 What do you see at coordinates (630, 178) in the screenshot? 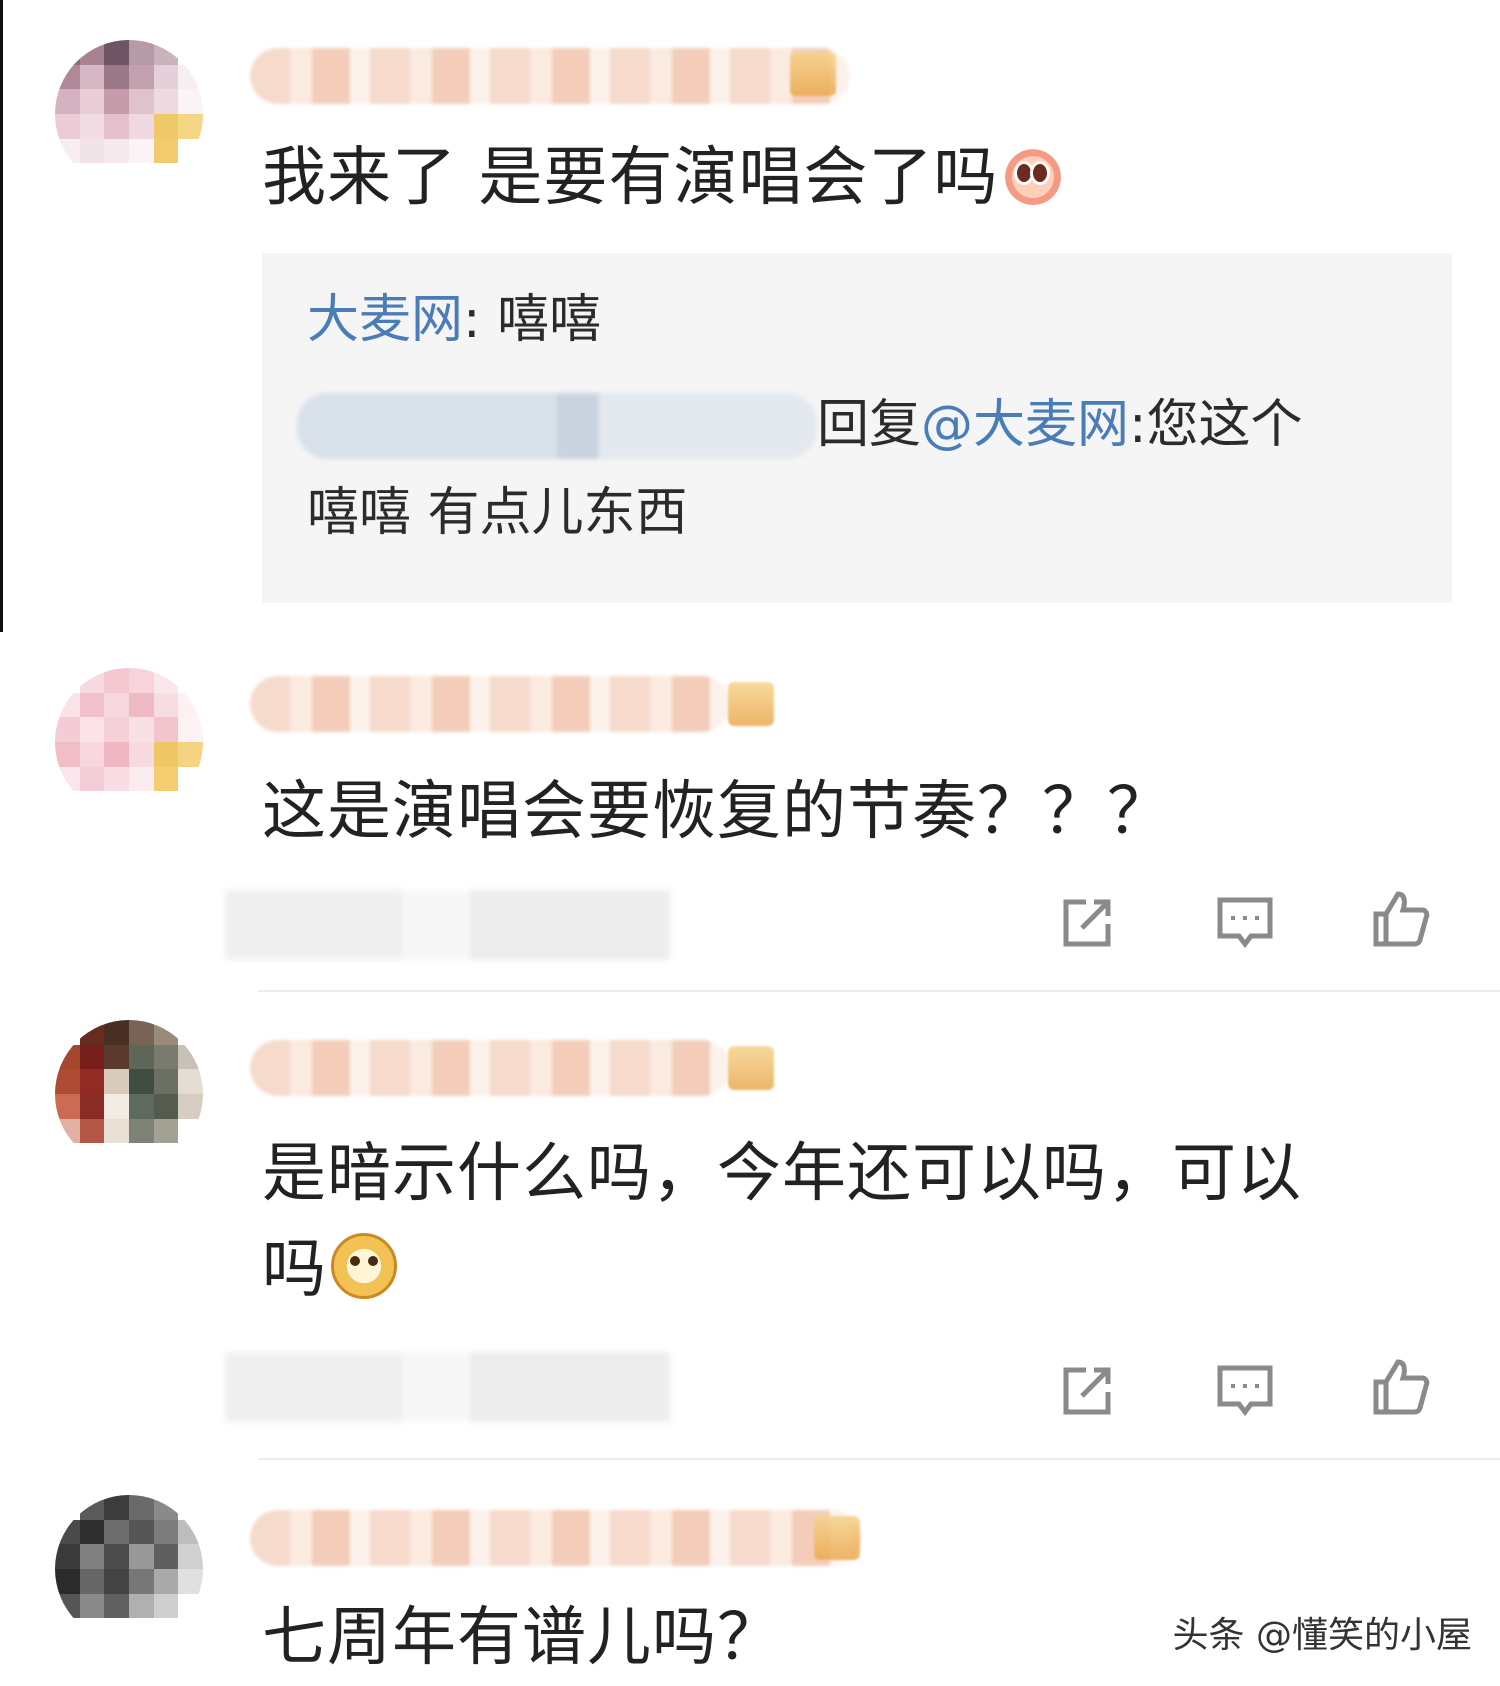
I see `comment-text-content: 我来了 是要有演唱会了吗` at bounding box center [630, 178].